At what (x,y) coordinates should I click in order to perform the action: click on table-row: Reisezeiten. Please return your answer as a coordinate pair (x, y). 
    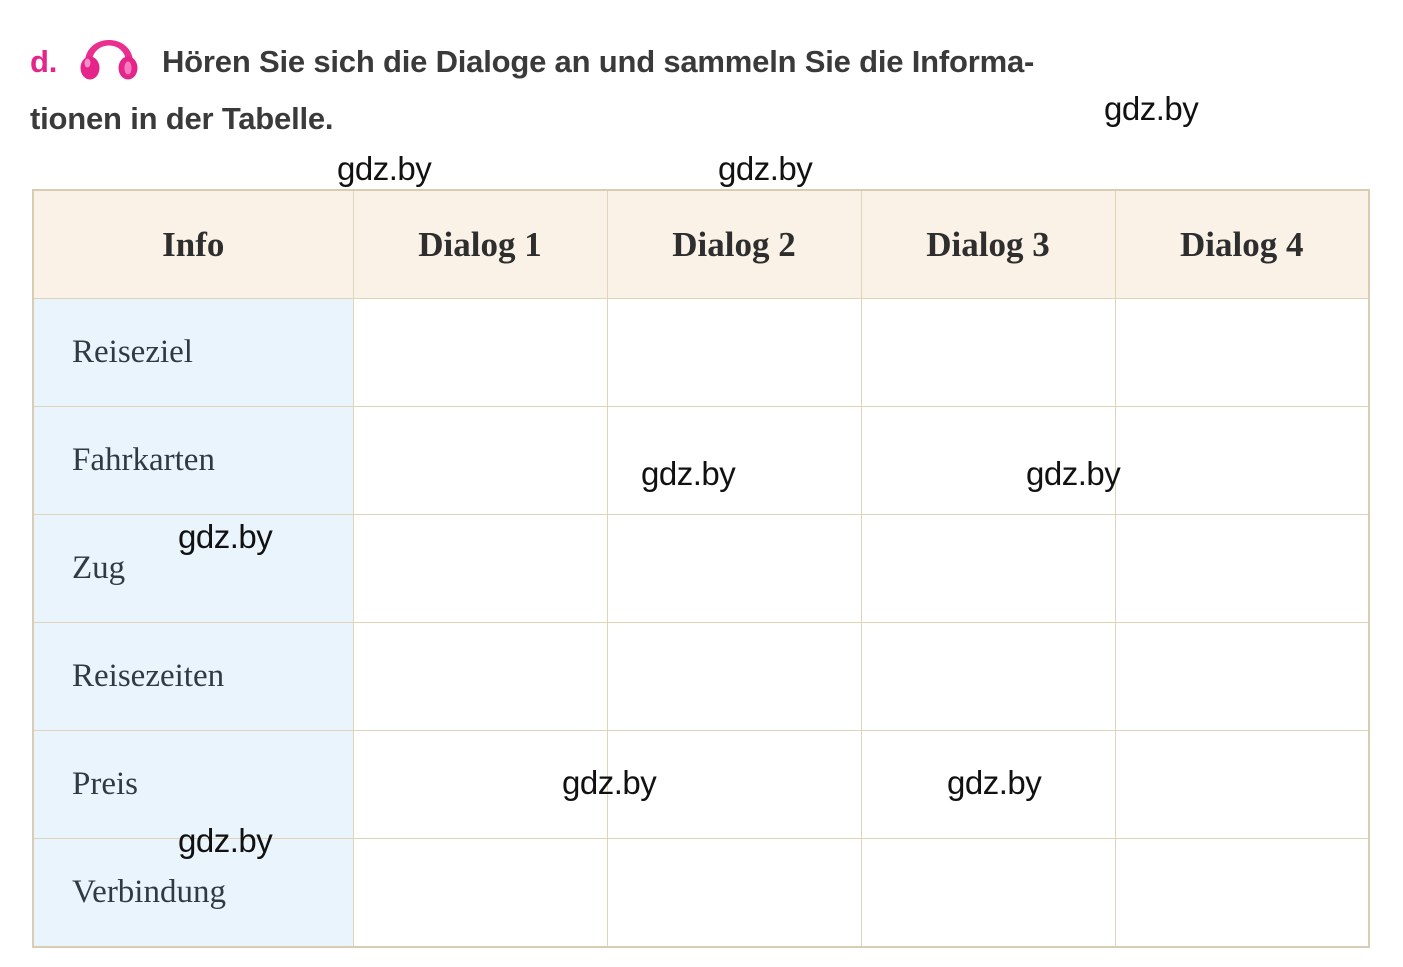
    Looking at the image, I should click on (701, 676).